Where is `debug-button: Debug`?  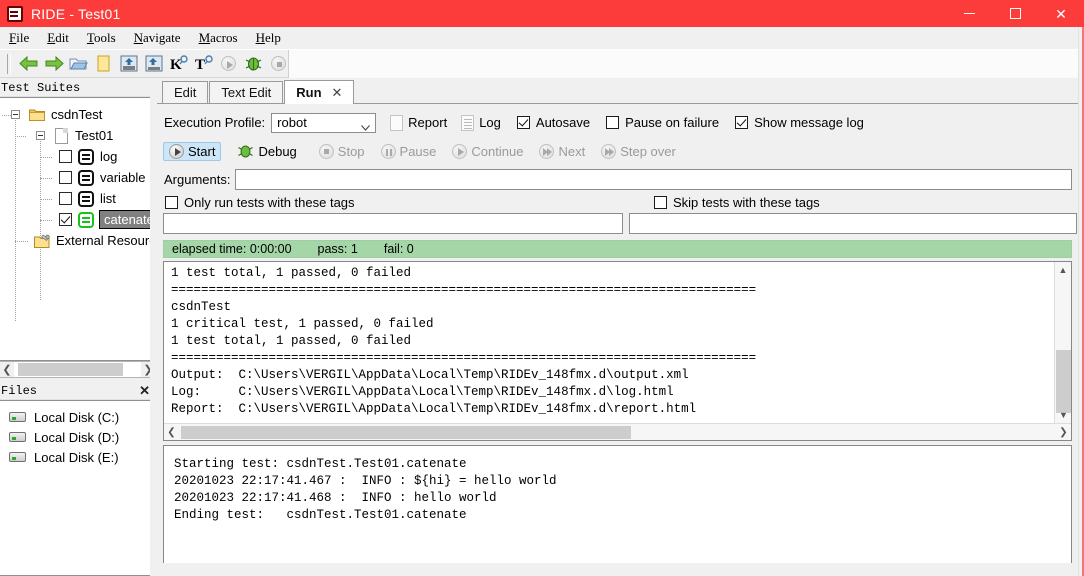 debug-button: Debug is located at coordinates (266, 151).